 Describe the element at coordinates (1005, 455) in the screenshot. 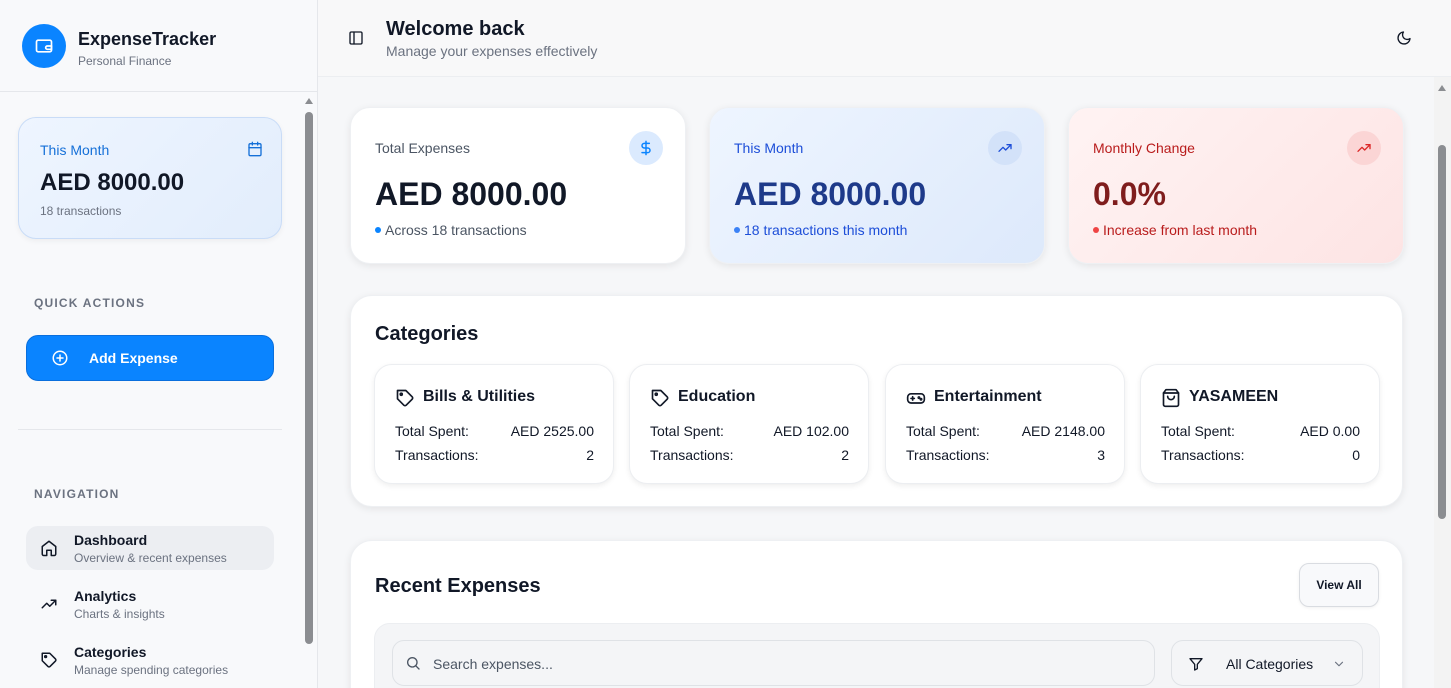

I see `category-tx-row: Transactions: 3` at that location.